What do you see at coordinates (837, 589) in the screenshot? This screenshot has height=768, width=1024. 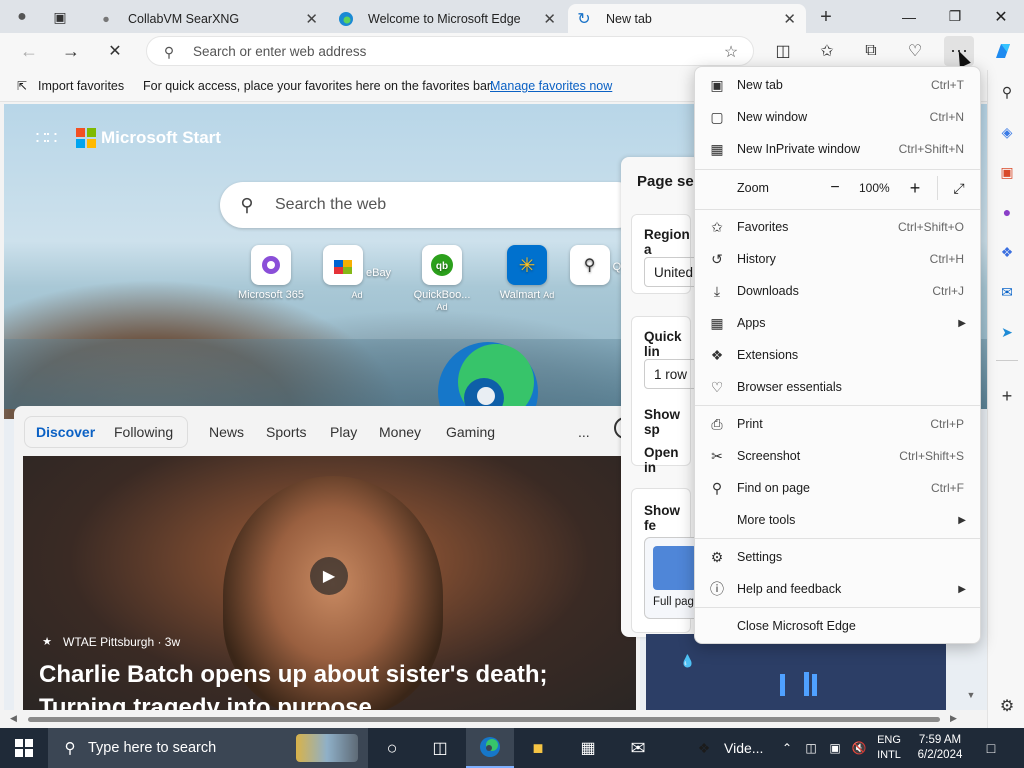 I see `menu-item-help-feedback: ⓘ Help and feedback ▶` at bounding box center [837, 589].